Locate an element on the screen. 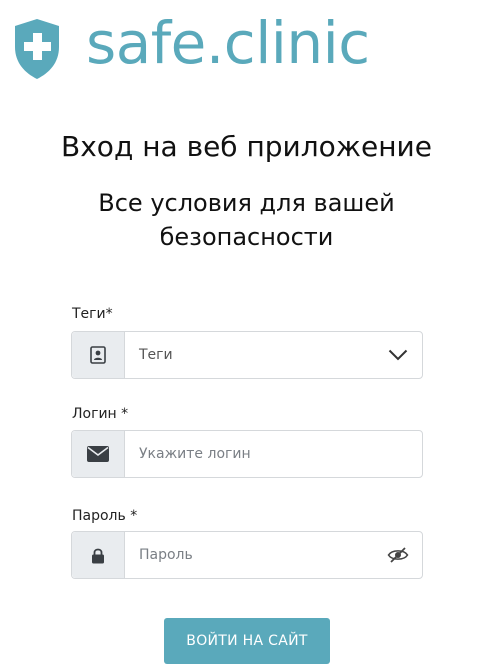 The image size is (493, 664). password-input is located at coordinates (249, 555).